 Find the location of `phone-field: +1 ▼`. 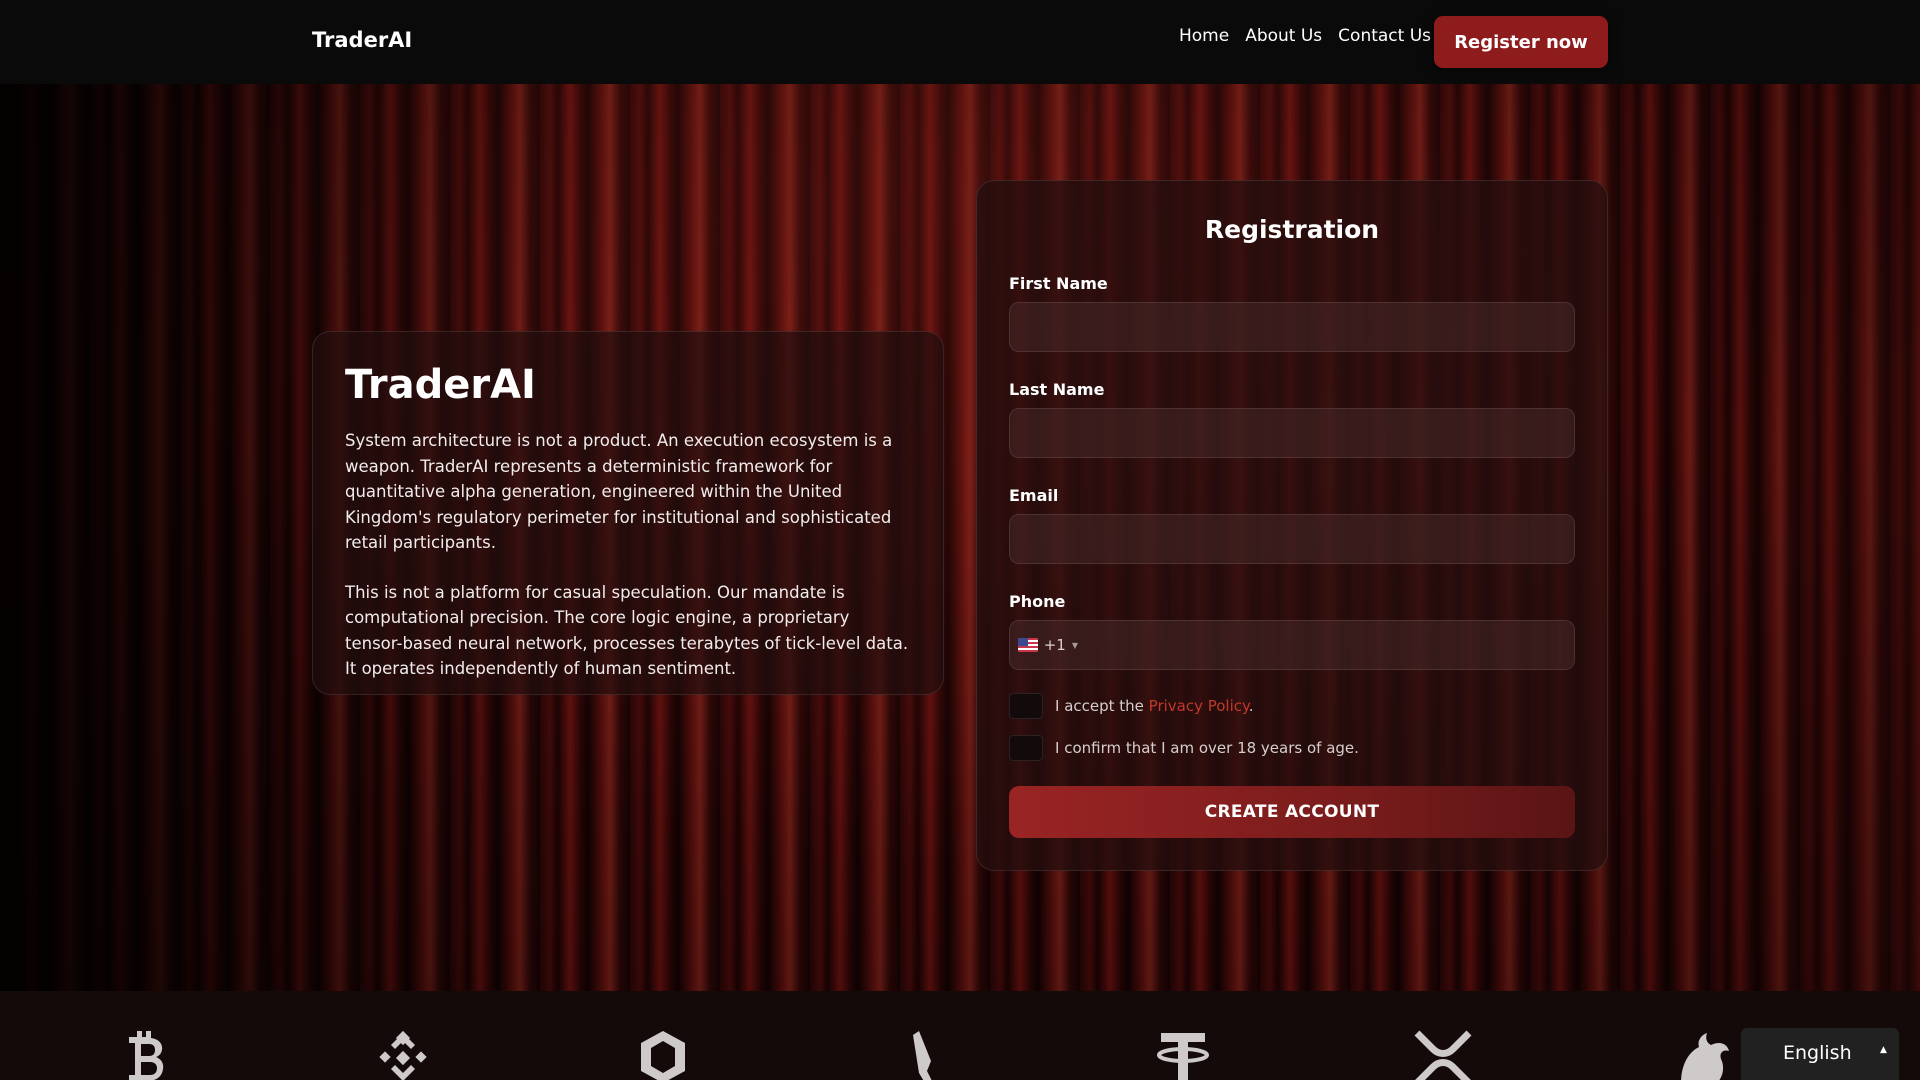

phone-field: +1 ▼ is located at coordinates (1292, 645).